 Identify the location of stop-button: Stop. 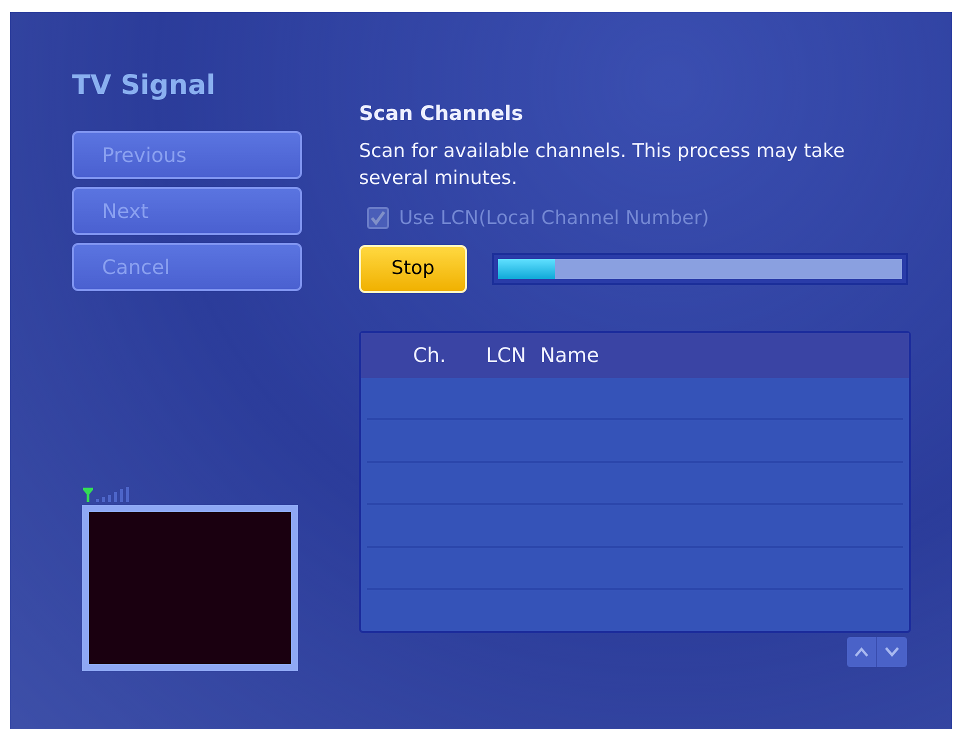
(413, 268).